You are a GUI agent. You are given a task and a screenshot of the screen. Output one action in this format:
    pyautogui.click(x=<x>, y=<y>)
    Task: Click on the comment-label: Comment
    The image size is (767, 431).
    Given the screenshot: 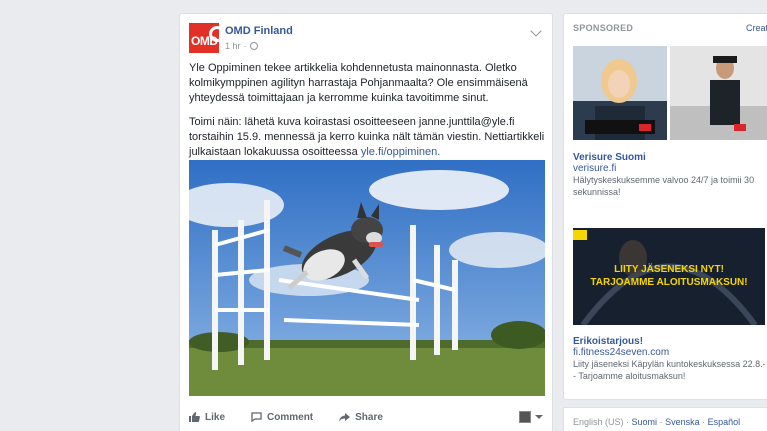 What is the action you would take?
    pyautogui.click(x=290, y=417)
    